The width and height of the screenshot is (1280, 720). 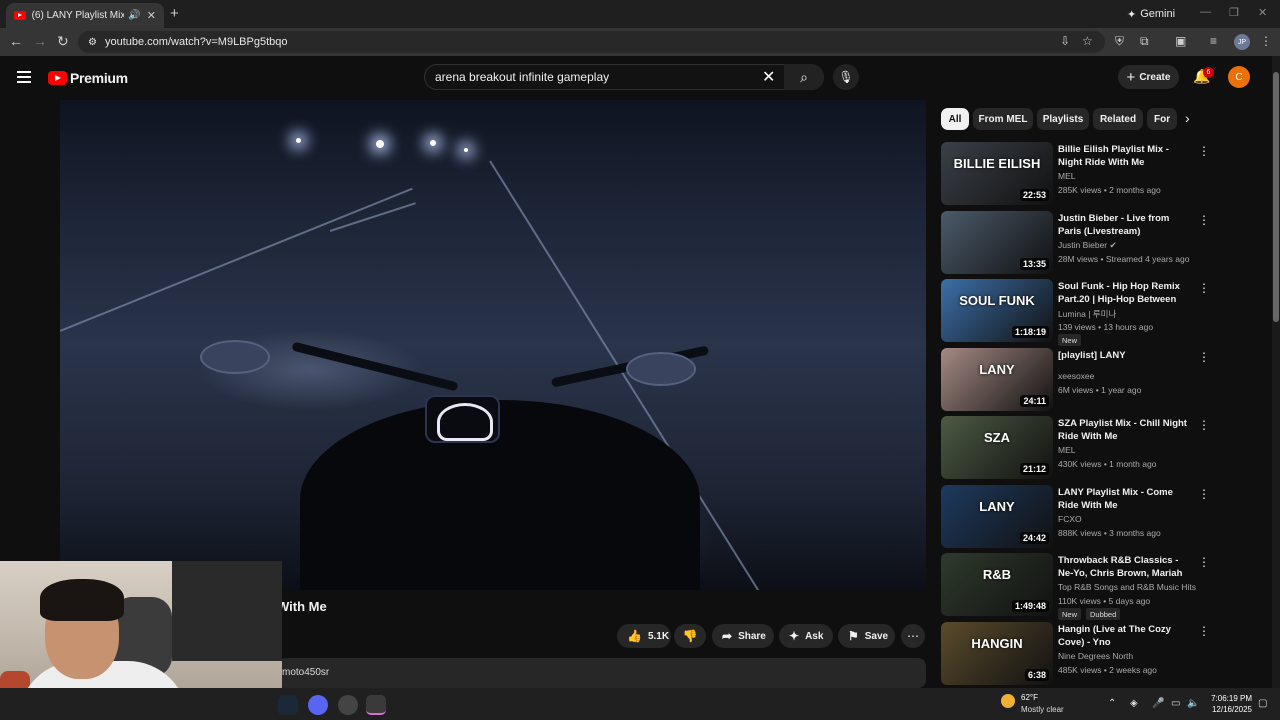 What do you see at coordinates (1063, 119) in the screenshot?
I see `chip-playlists: Playlists` at bounding box center [1063, 119].